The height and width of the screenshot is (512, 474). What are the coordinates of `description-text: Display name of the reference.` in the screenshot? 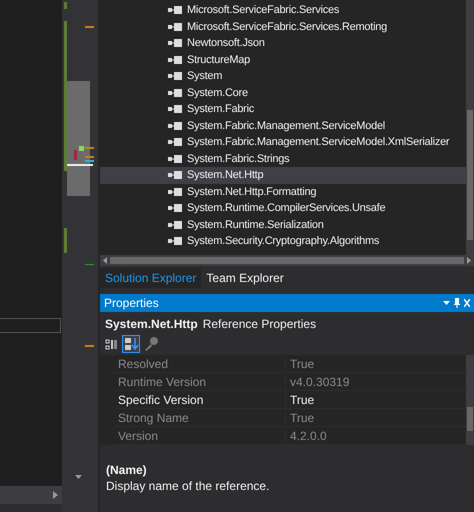 It's located at (188, 486).